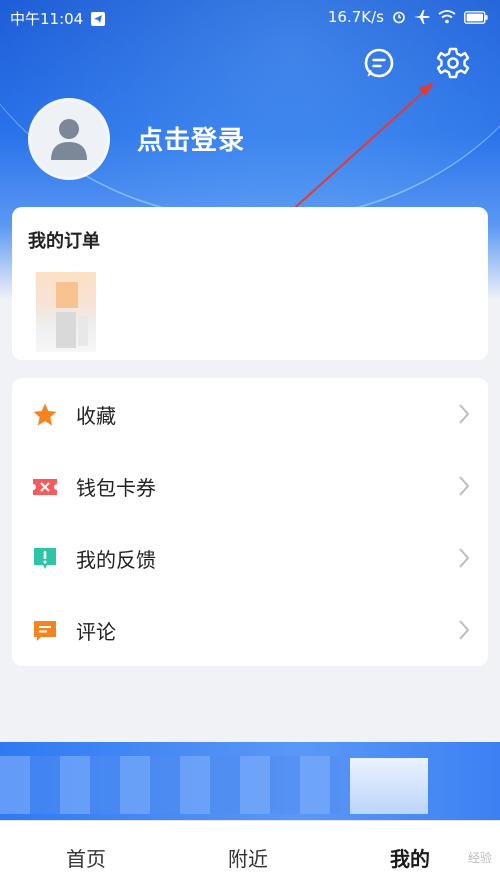 This screenshot has width=500, height=890. What do you see at coordinates (476, 17) in the screenshot?
I see `battery-icon` at bounding box center [476, 17].